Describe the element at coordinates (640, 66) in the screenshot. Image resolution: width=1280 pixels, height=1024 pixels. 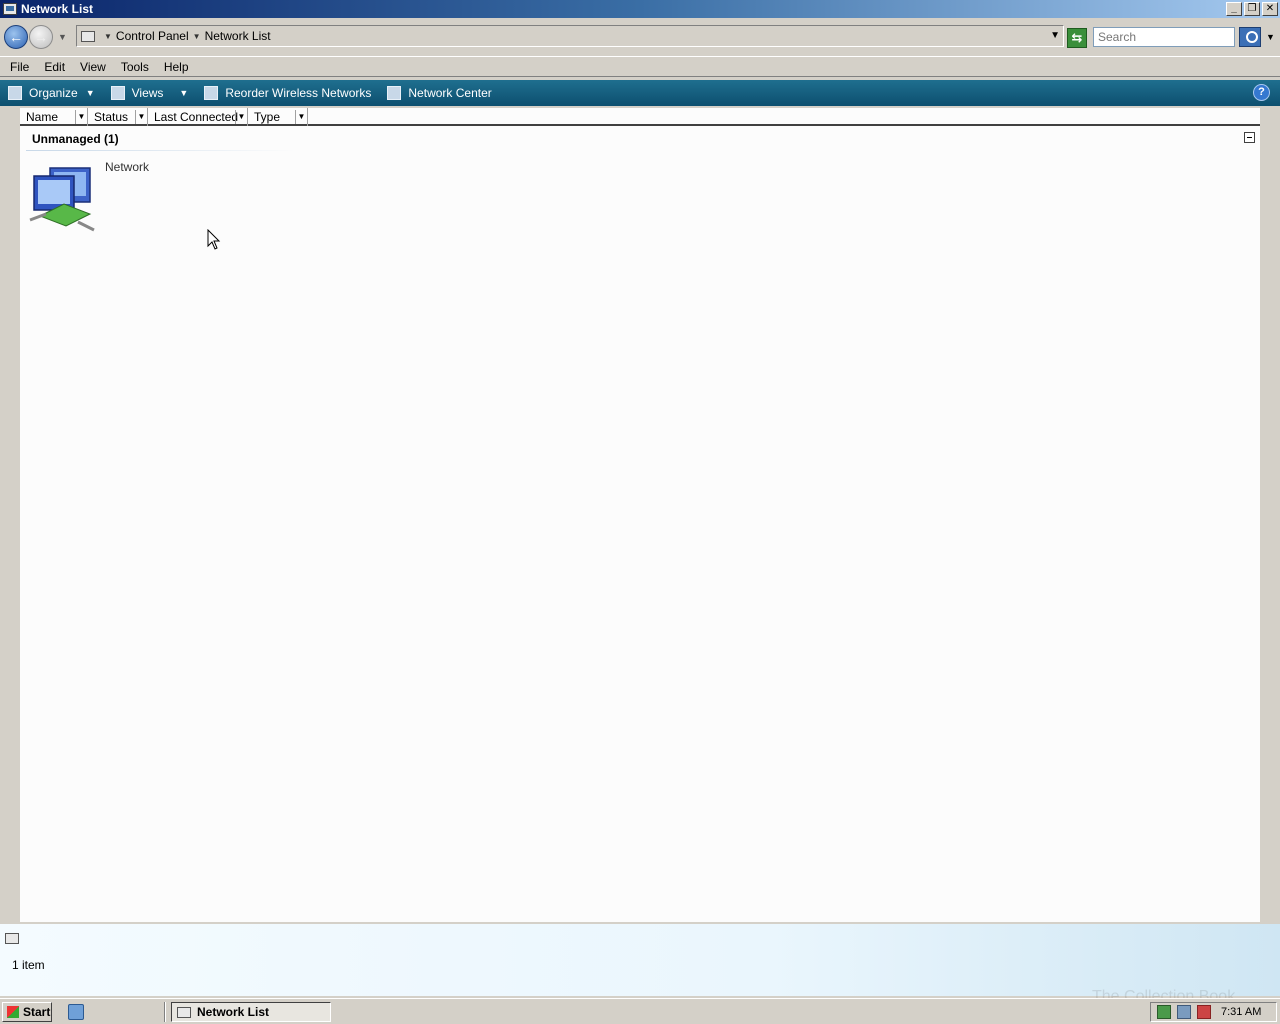
I see `menu-bar: File Edit View Tools Help` at that location.